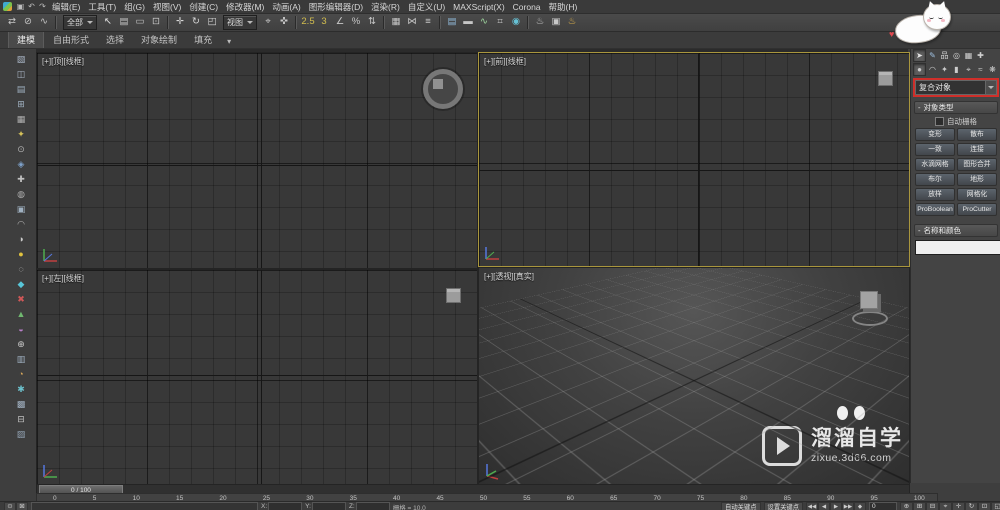 Image resolution: width=1000 pixels, height=510 pixels. I want to click on left-toolbar-icon: ◠, so click(21, 224).